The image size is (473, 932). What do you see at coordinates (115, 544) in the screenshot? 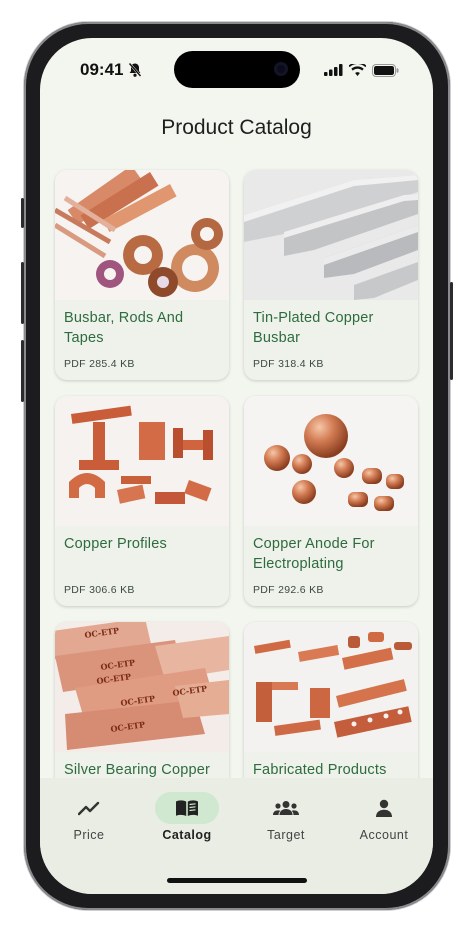
I see `product-name: Copper Profiles` at bounding box center [115, 544].